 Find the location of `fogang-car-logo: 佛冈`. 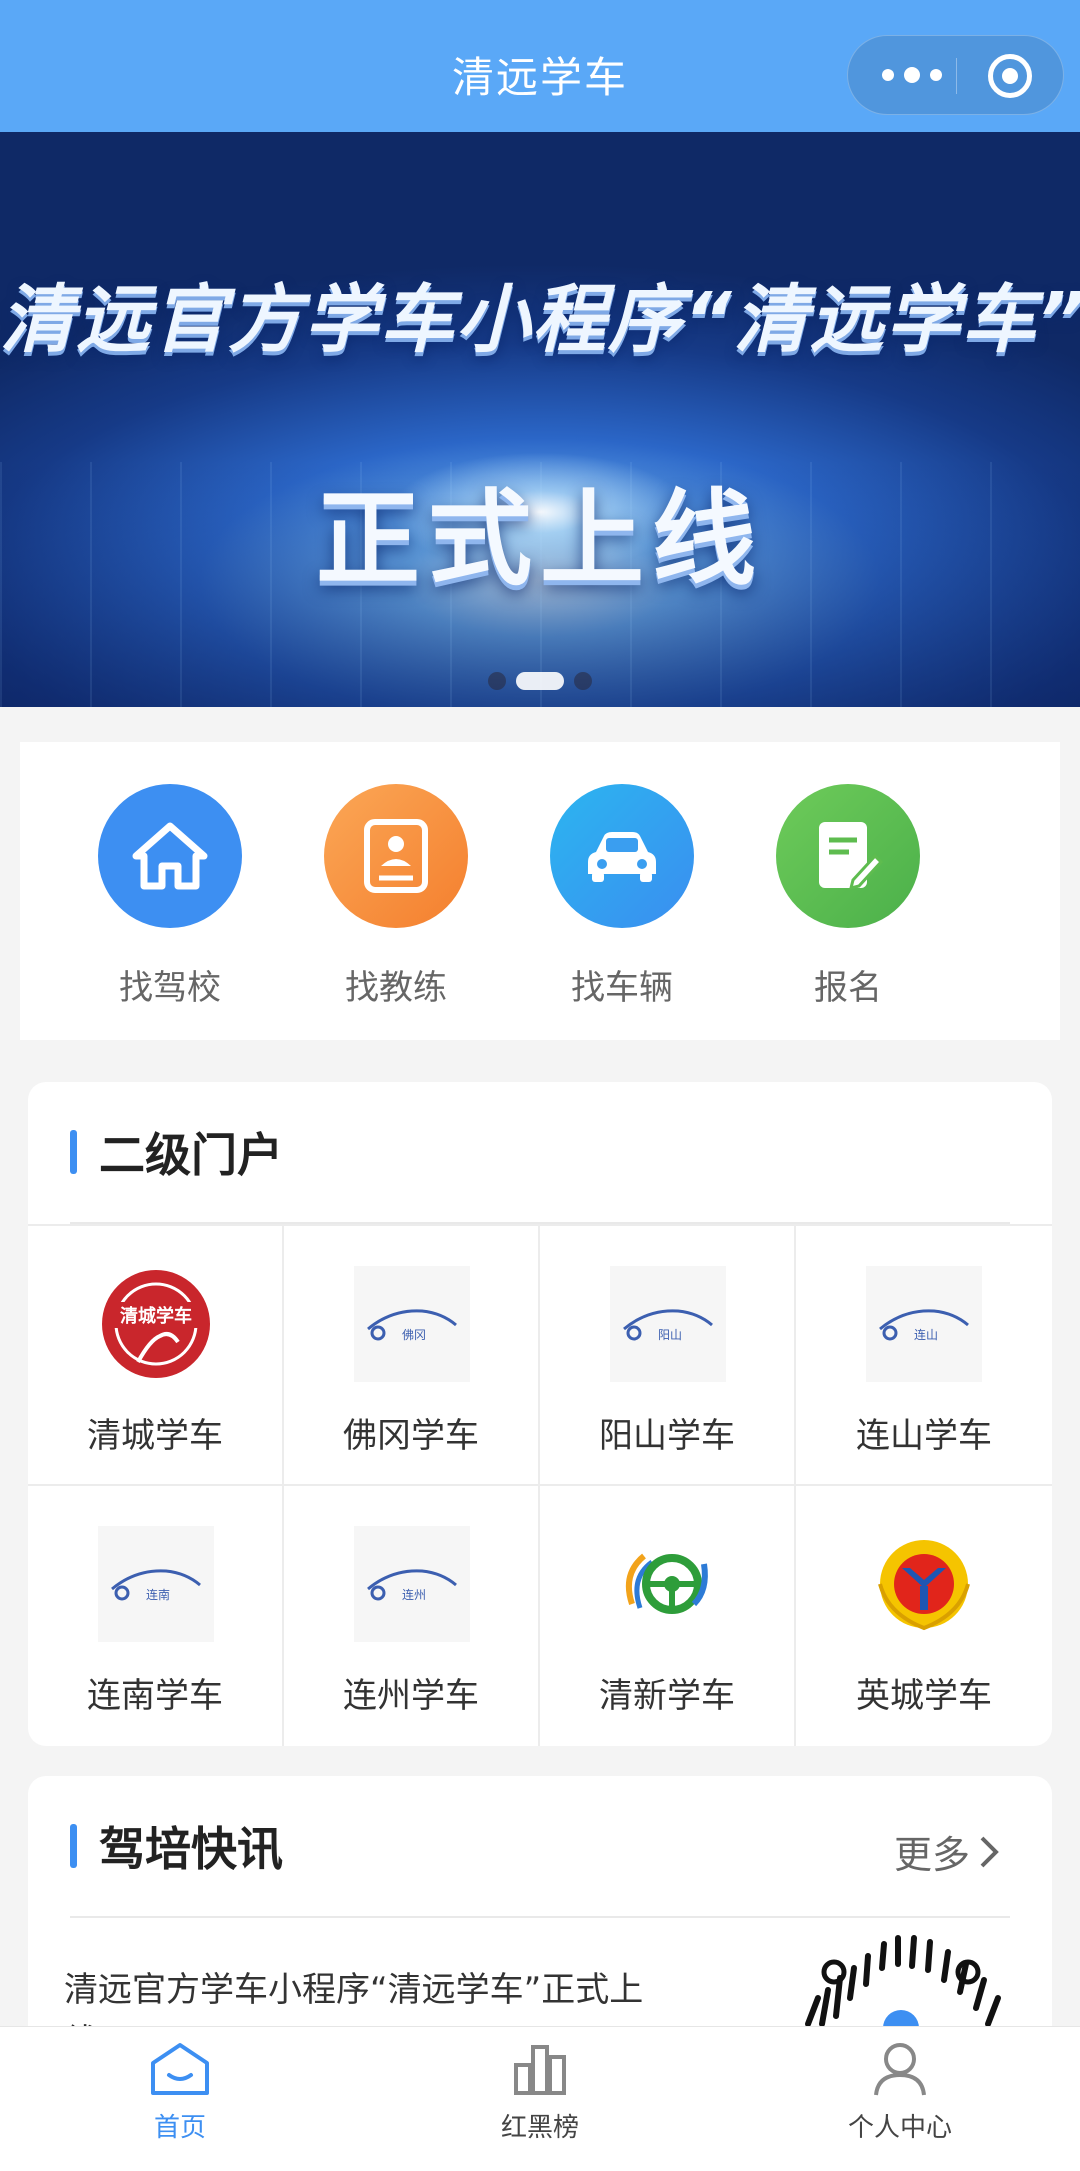

fogang-car-logo: 佛冈 is located at coordinates (412, 1324).